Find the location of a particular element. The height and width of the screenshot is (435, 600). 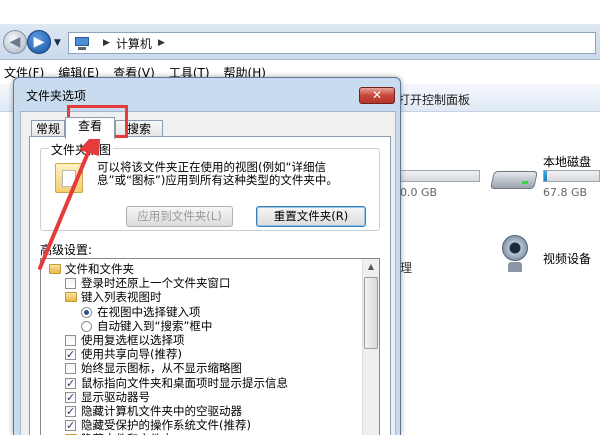

video-device-label: 视频设备 is located at coordinates (567, 258).